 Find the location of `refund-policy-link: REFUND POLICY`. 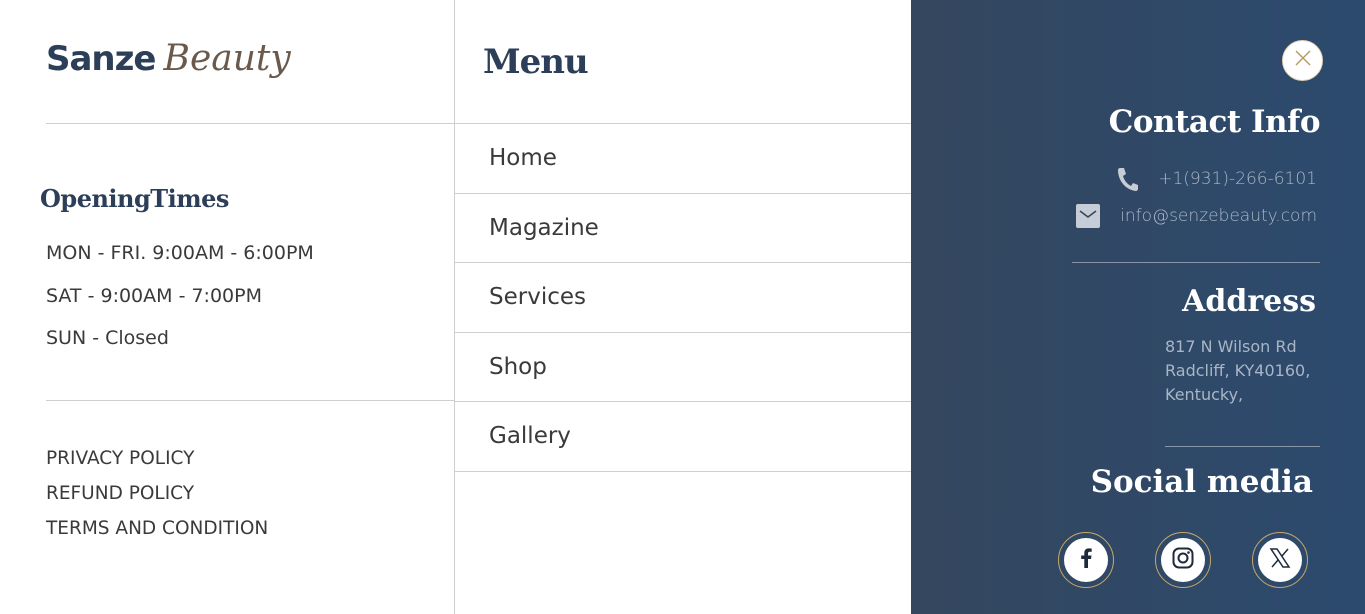

refund-policy-link: REFUND POLICY is located at coordinates (157, 498).